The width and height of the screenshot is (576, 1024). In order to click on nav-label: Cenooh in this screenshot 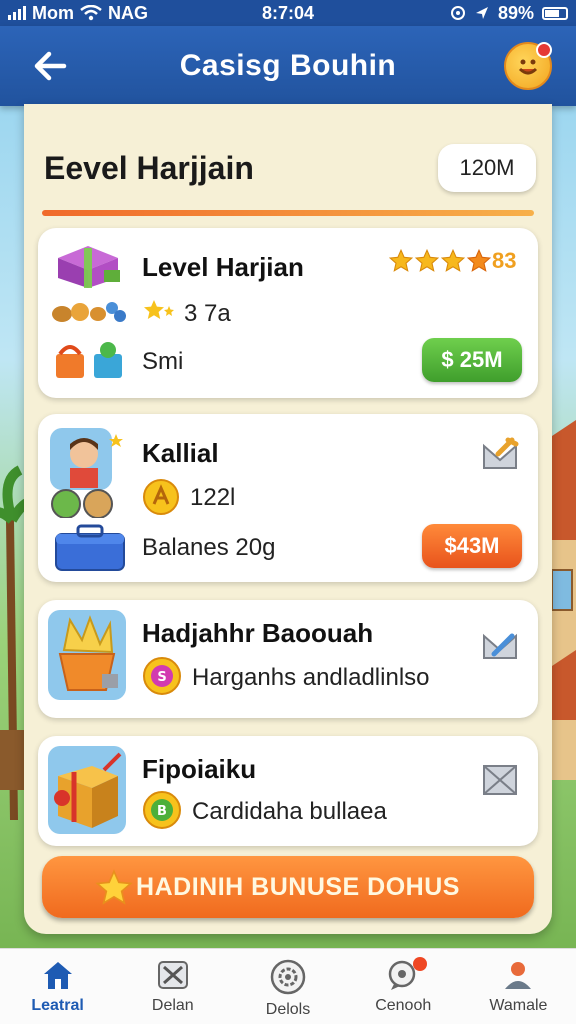, I will do `click(403, 1005)`.